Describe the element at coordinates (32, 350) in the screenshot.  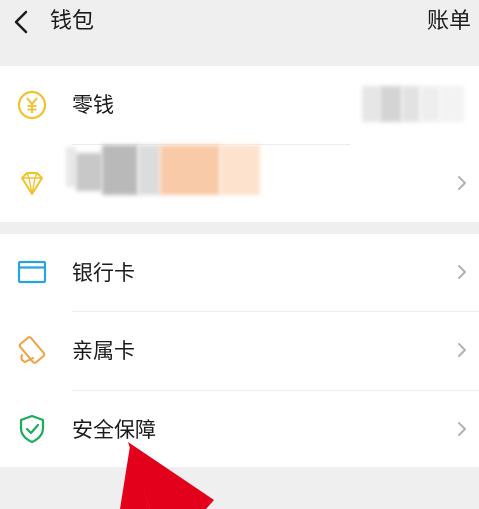
I see `family-card-icon` at that location.